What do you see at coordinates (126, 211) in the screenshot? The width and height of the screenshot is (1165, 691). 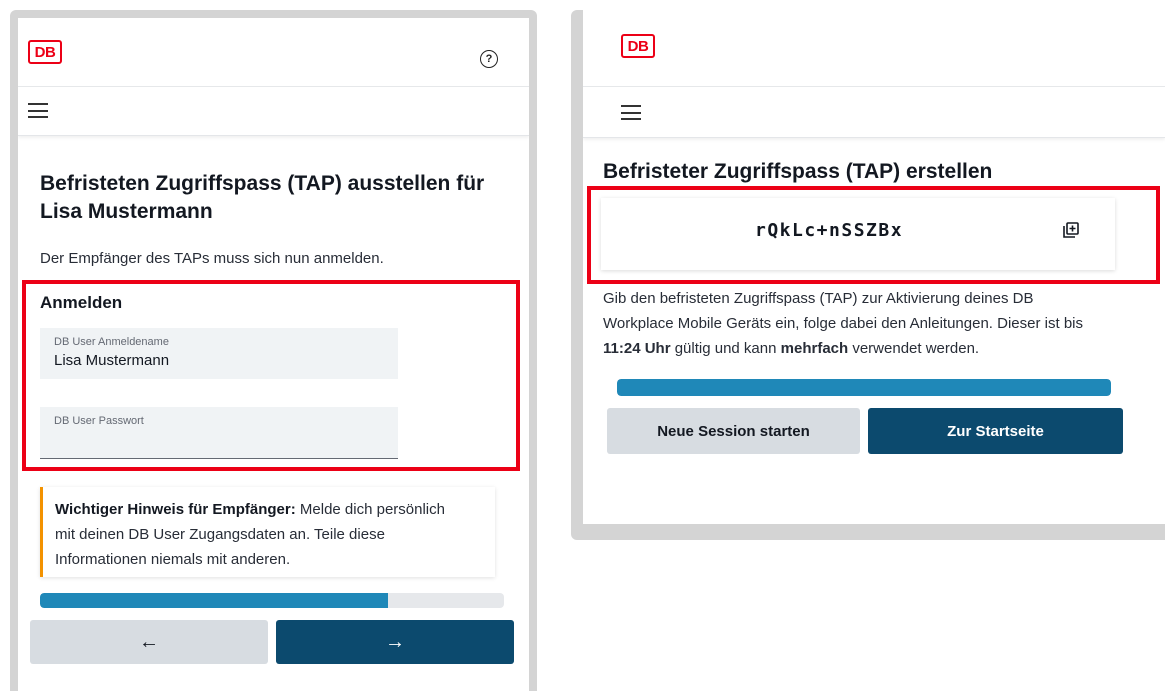 I see `page-title-line2: Lisa Mustermann` at bounding box center [126, 211].